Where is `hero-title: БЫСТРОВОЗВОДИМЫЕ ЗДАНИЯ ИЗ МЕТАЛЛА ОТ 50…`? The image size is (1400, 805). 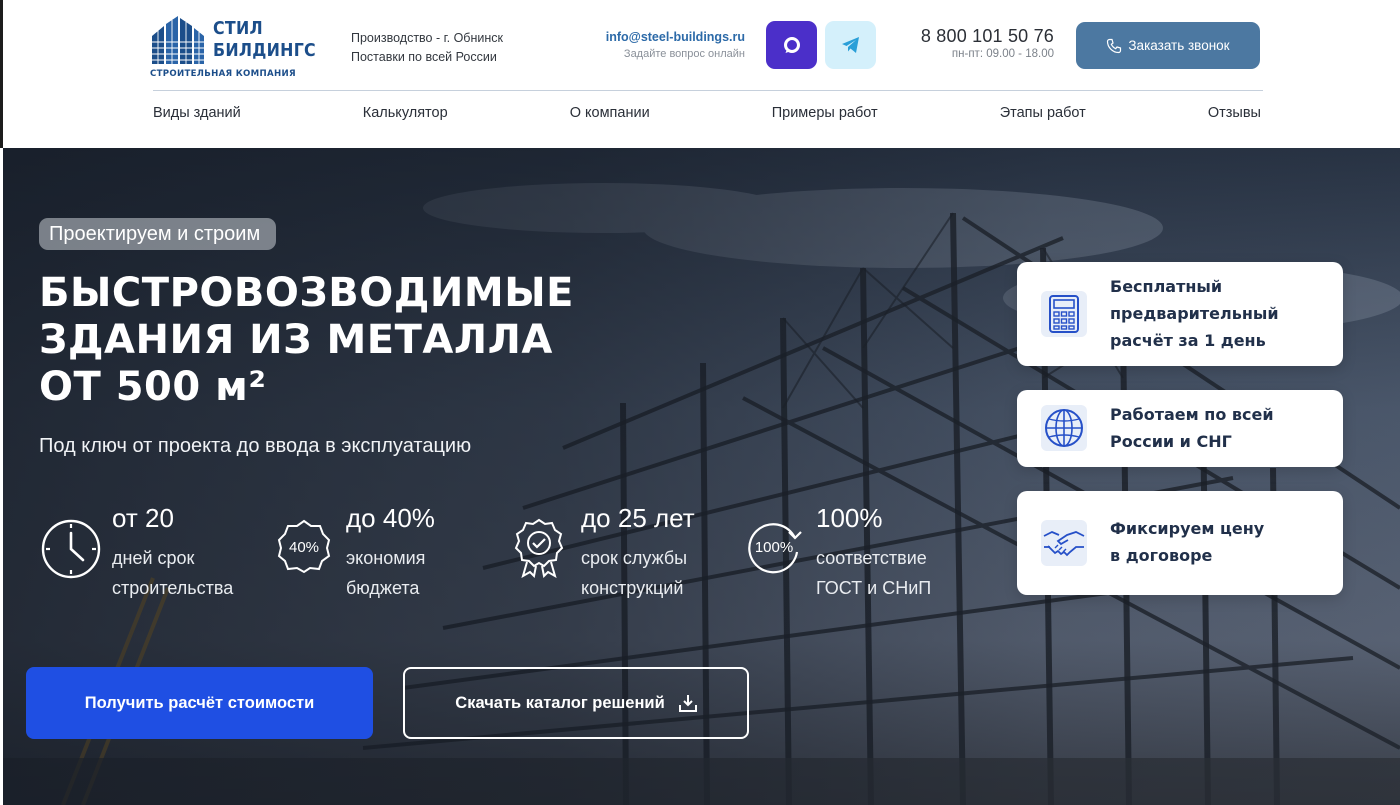 hero-title: БЫСТРОВОЗВОДИМЫЕ ЗДАНИЯ ИЗ МЕТАЛЛА ОТ 50… is located at coordinates (339, 340).